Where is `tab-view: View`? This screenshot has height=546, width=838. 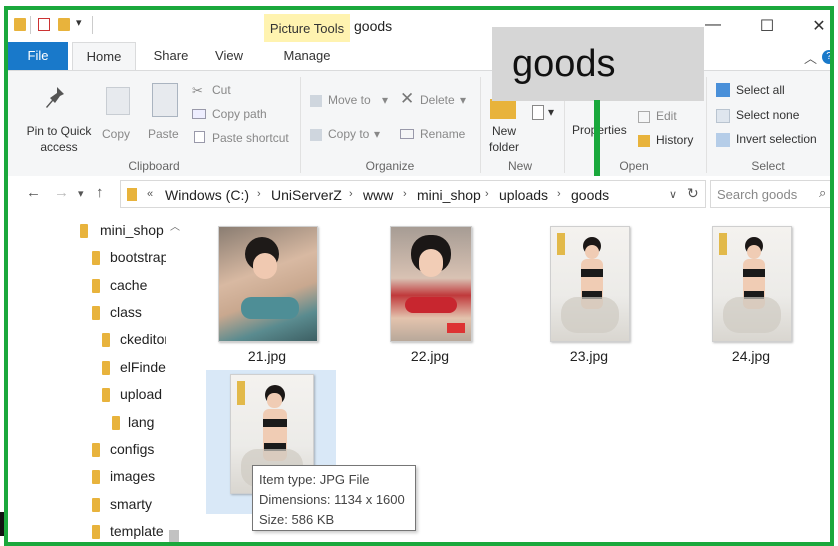
tab-view: View is located at coordinates (229, 56).